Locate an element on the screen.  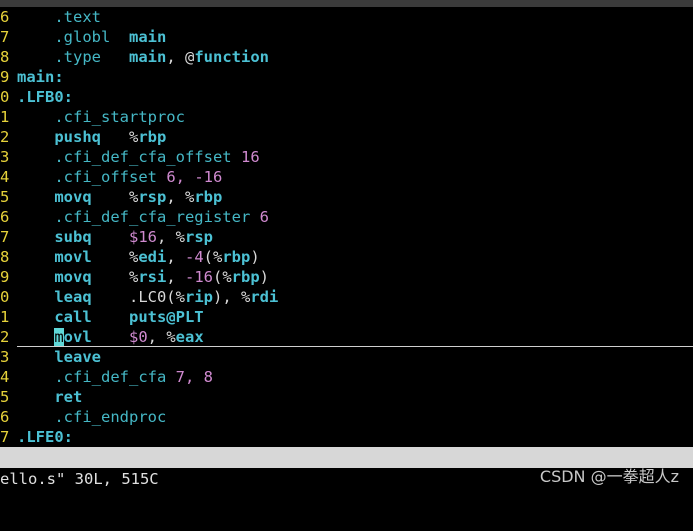
code-line: 4 .cfi_def_cfa 7, 8 is located at coordinates (346, 377).